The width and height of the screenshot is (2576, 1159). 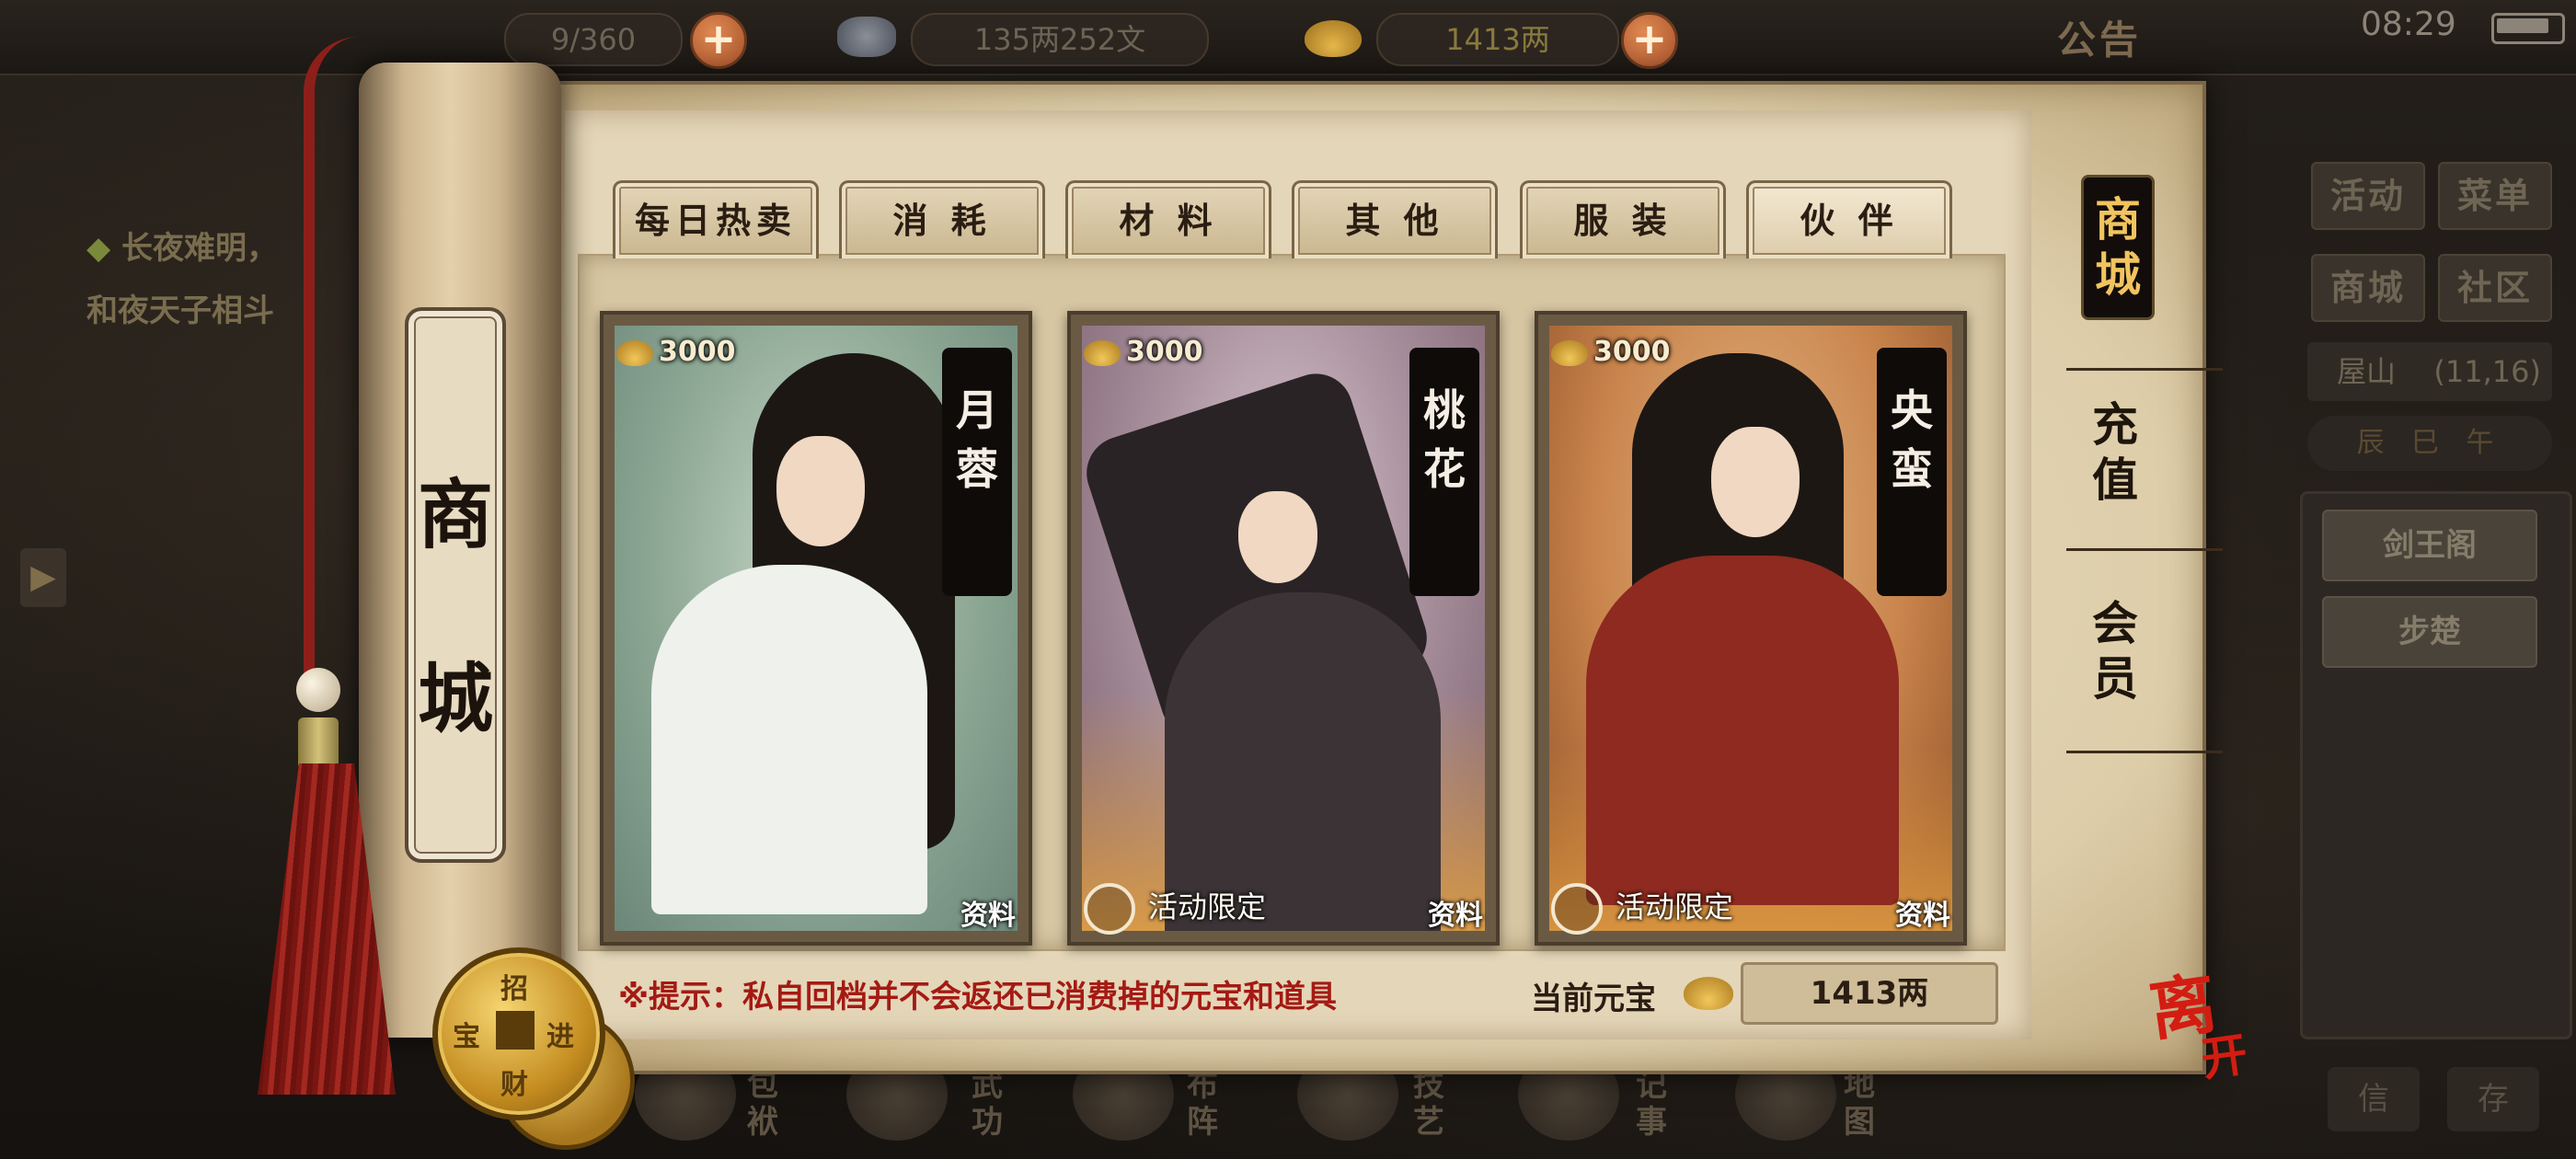 What do you see at coordinates (180, 311) in the screenshot?
I see `quest-line-2: 和夜天子相斗` at bounding box center [180, 311].